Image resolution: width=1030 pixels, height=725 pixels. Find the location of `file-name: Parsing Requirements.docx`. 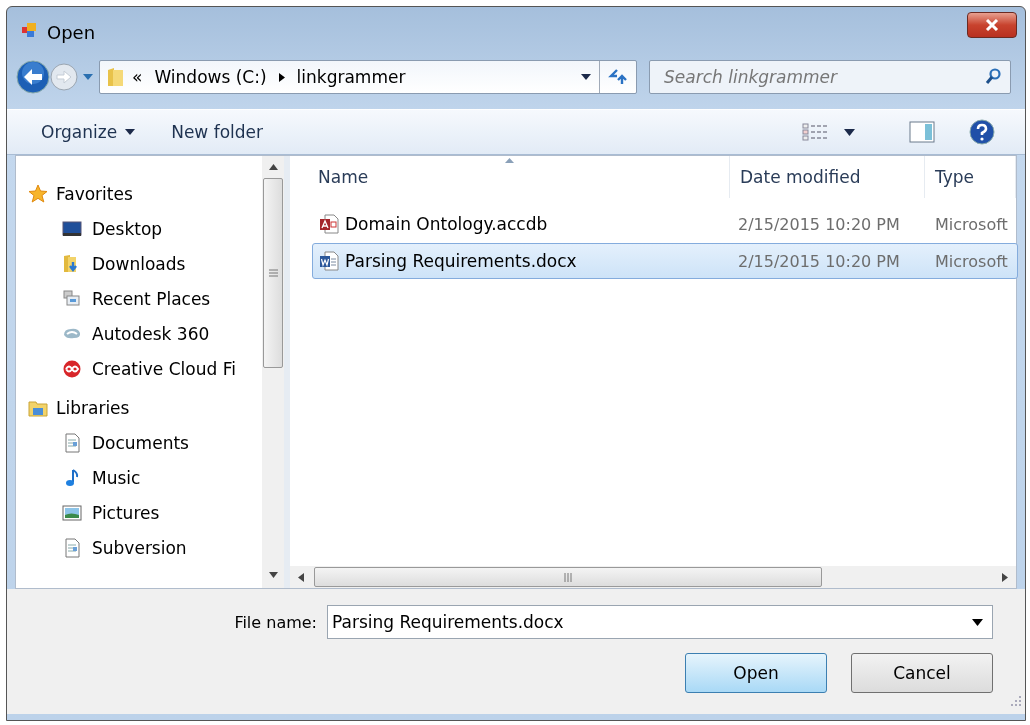

file-name: Parsing Requirements.docx is located at coordinates (461, 261).